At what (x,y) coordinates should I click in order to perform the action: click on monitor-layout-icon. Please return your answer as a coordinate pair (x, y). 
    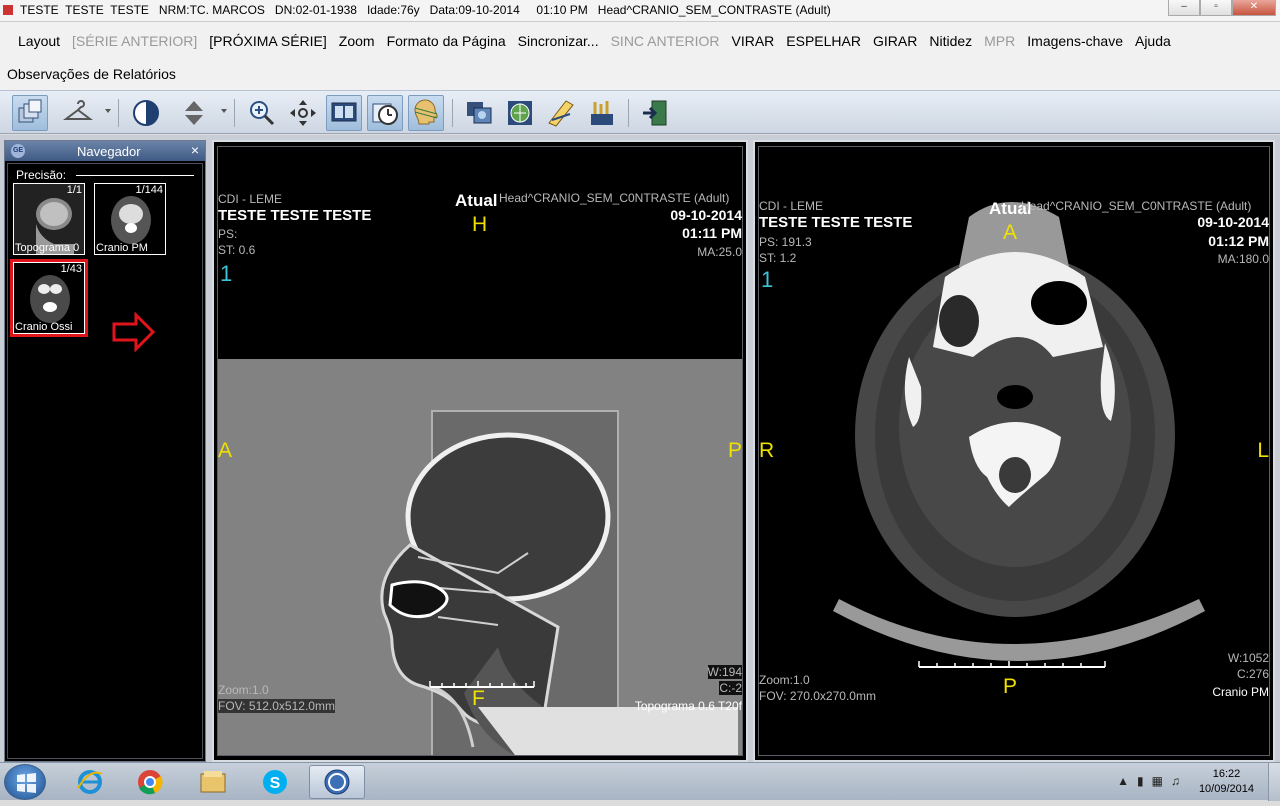
    Looking at the image, I should click on (344, 113).